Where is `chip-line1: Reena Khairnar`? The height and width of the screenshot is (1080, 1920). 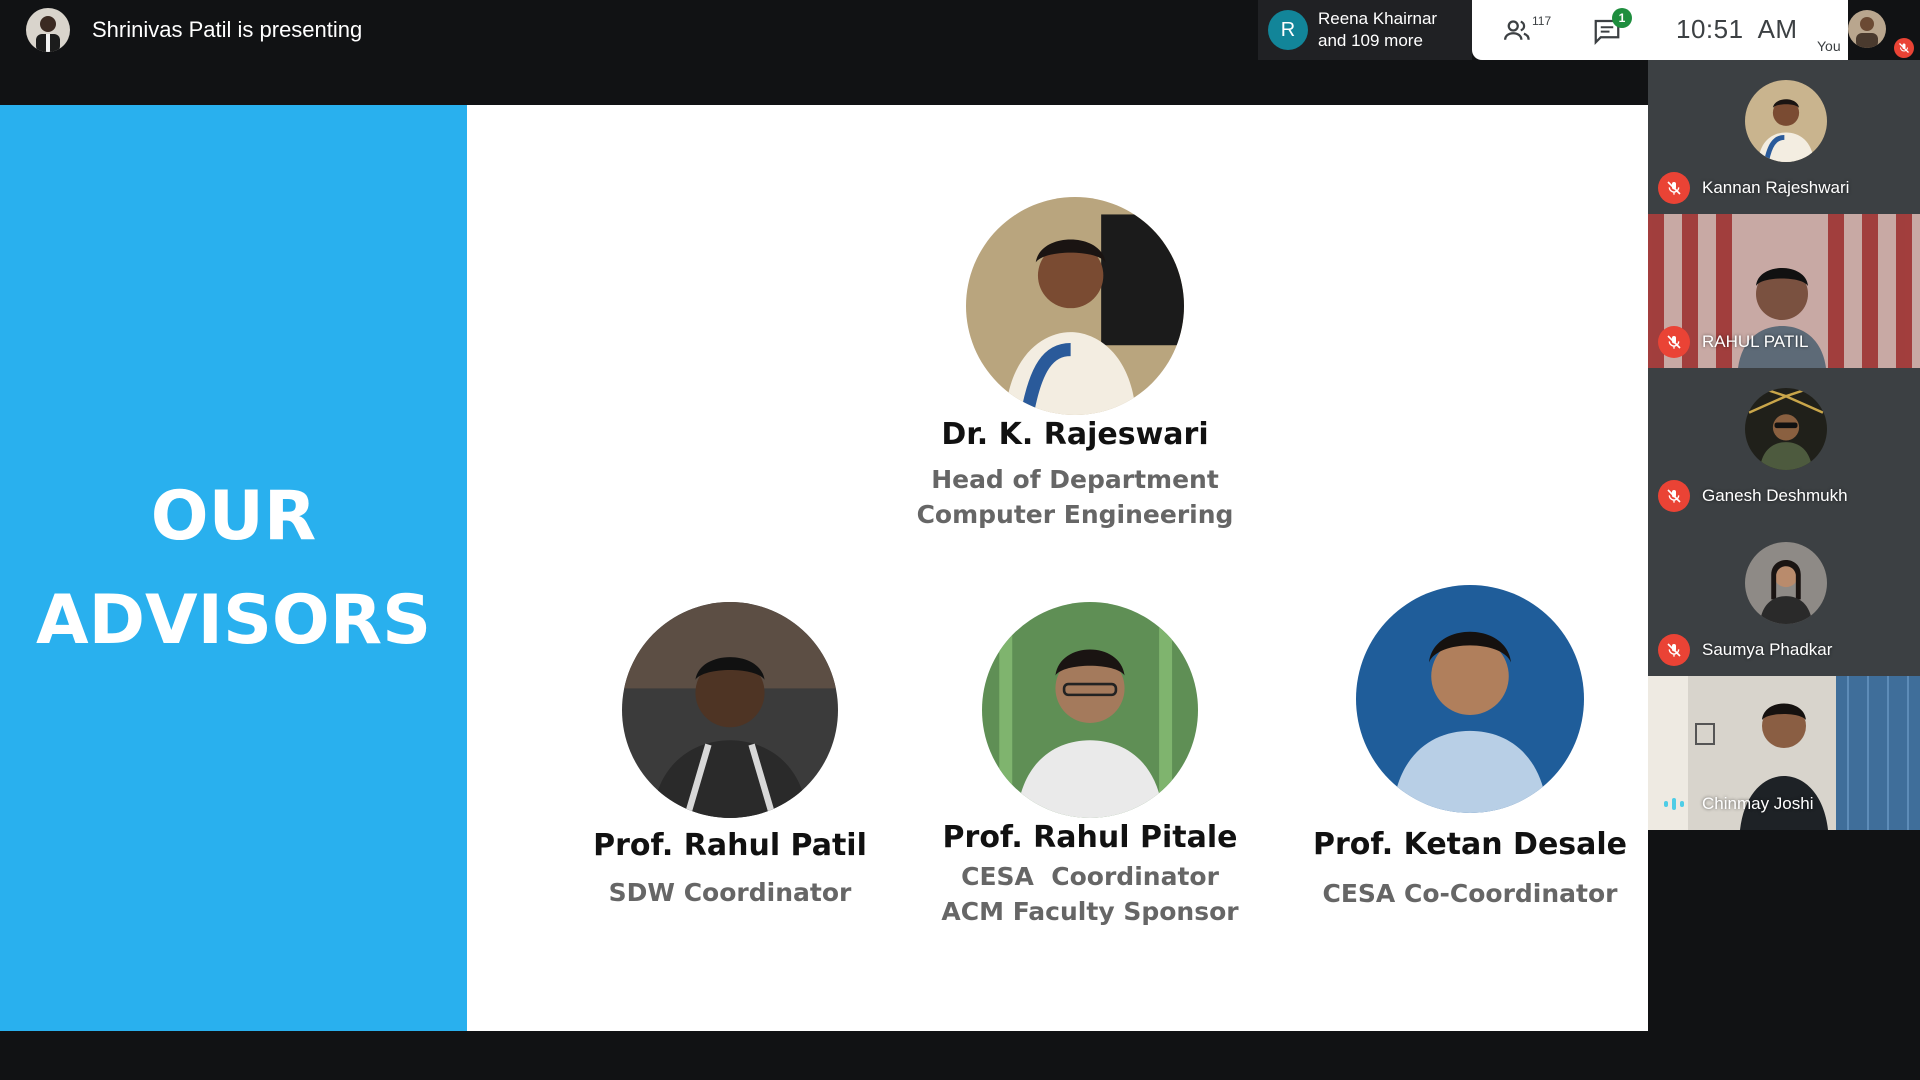
chip-line1: Reena Khairnar is located at coordinates (1378, 18).